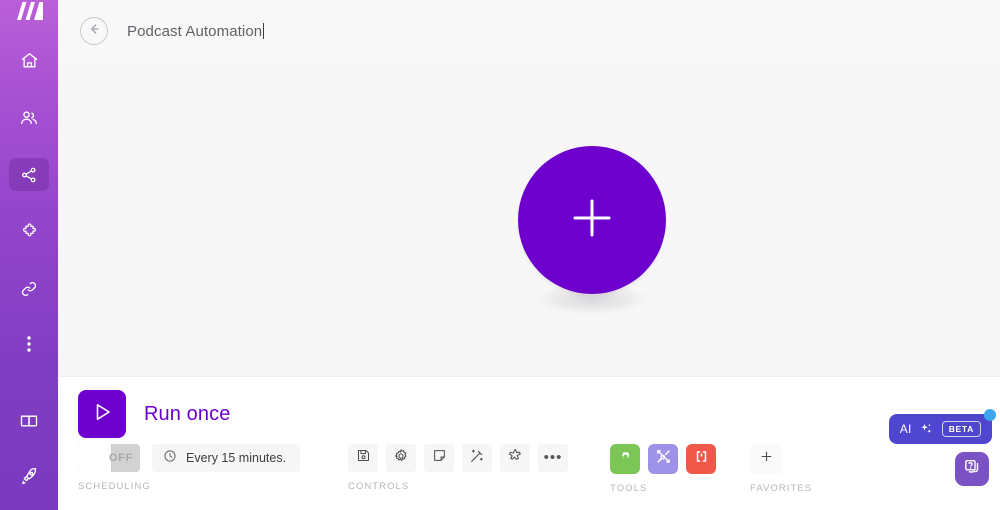 Image resolution: width=1000 pixels, height=510 pixels. What do you see at coordinates (458, 468) in the screenshot?
I see `controls-group: ••• CONTROLS` at bounding box center [458, 468].